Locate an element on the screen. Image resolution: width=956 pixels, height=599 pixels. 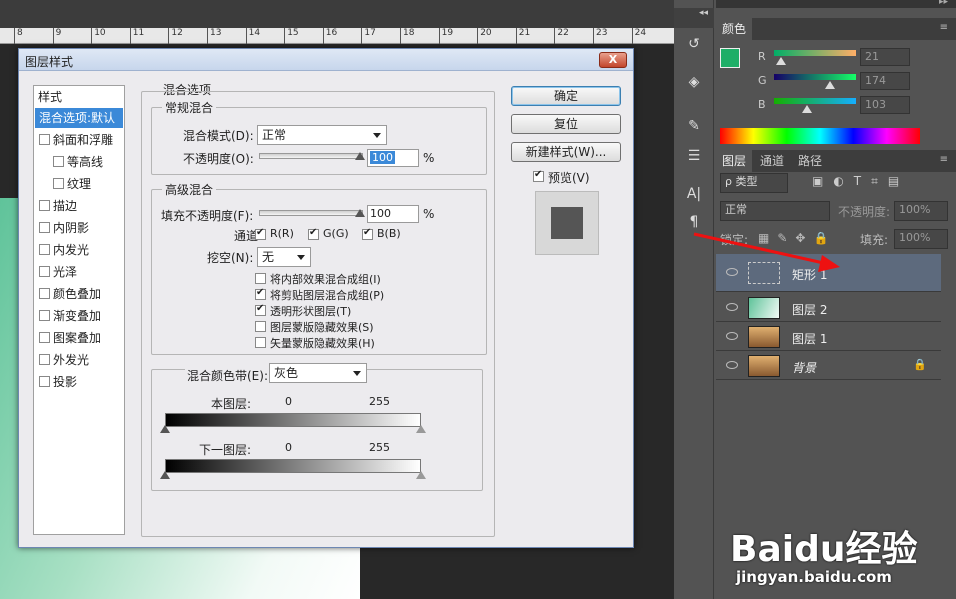
style-preview-swatch is located at coordinates (567, 223).